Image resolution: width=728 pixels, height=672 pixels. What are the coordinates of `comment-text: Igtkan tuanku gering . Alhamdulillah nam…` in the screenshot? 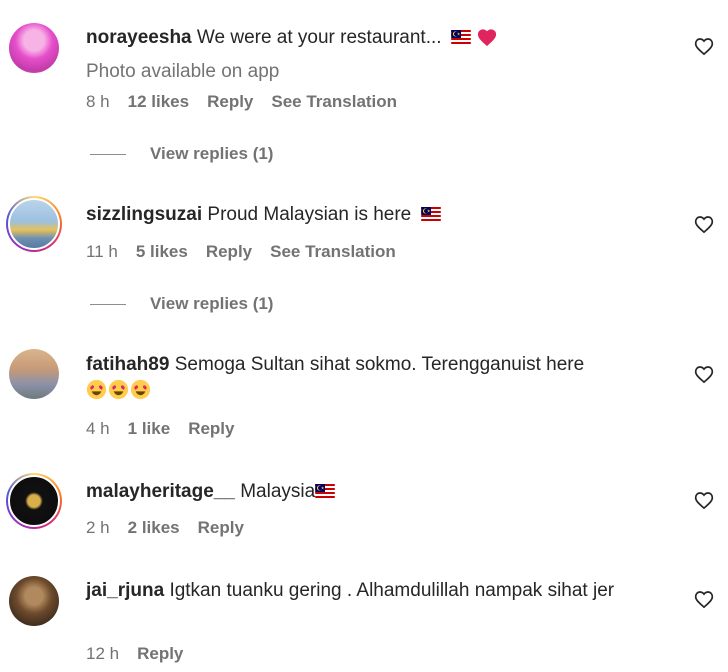 It's located at (392, 590).